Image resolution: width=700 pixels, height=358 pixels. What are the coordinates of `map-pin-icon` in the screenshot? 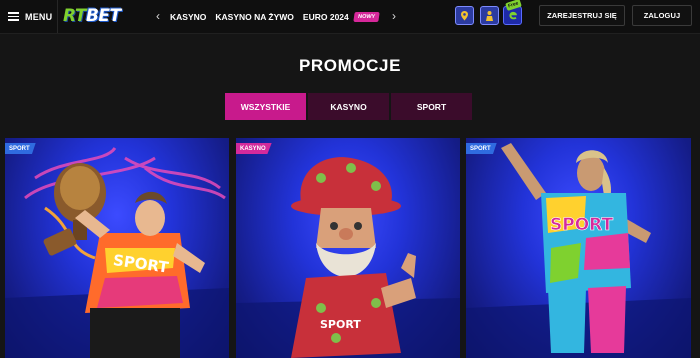 It's located at (464, 15).